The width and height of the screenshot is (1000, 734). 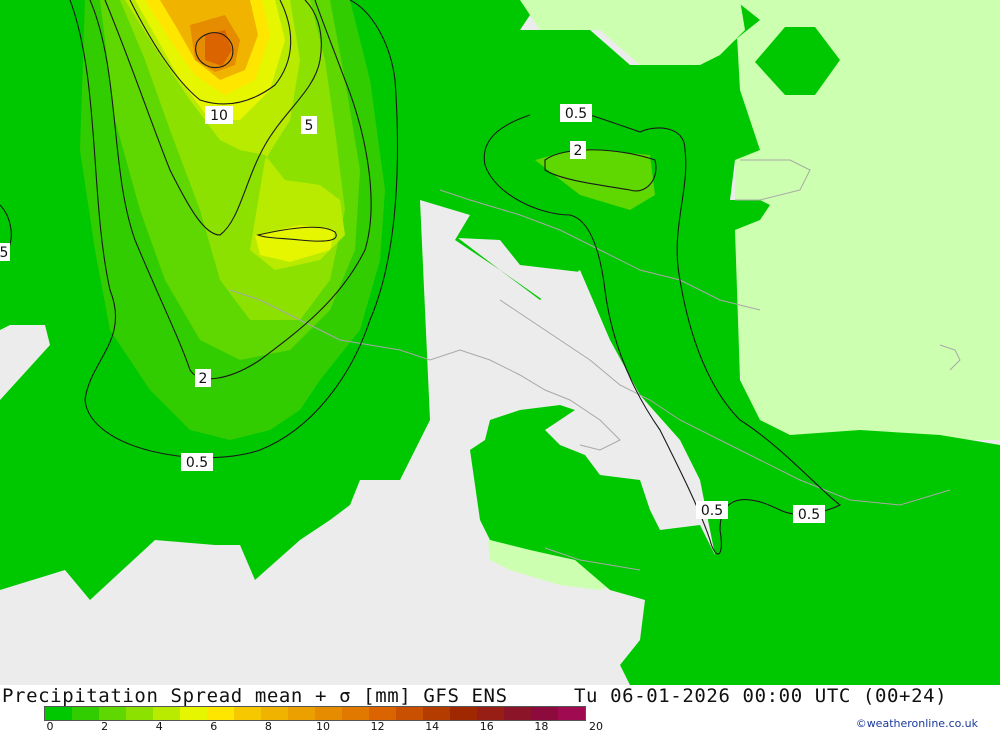 What do you see at coordinates (268, 726) in the screenshot?
I see `legend-tick-label: 8` at bounding box center [268, 726].